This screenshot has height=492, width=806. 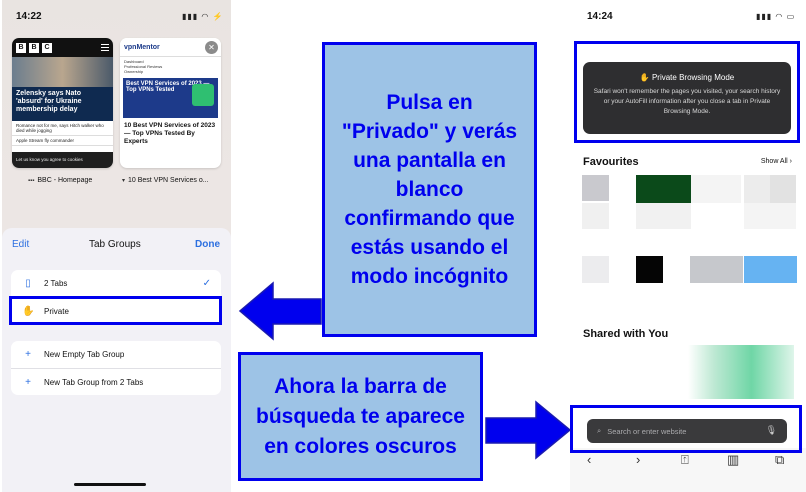 What do you see at coordinates (110, 484) in the screenshot?
I see `home-indicator` at bounding box center [110, 484].